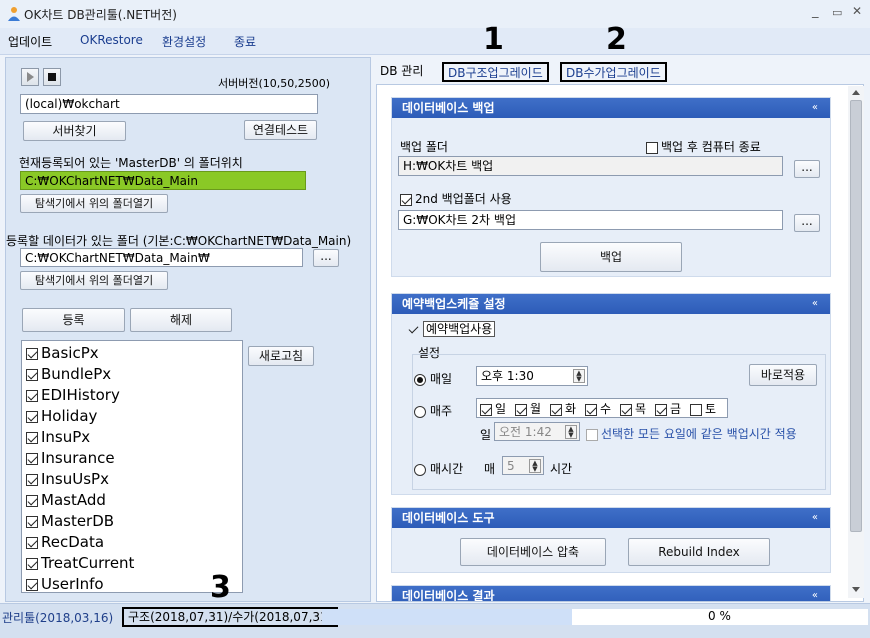 The width and height of the screenshot is (870, 638). I want to click on database-name: Holiday, so click(69, 416).